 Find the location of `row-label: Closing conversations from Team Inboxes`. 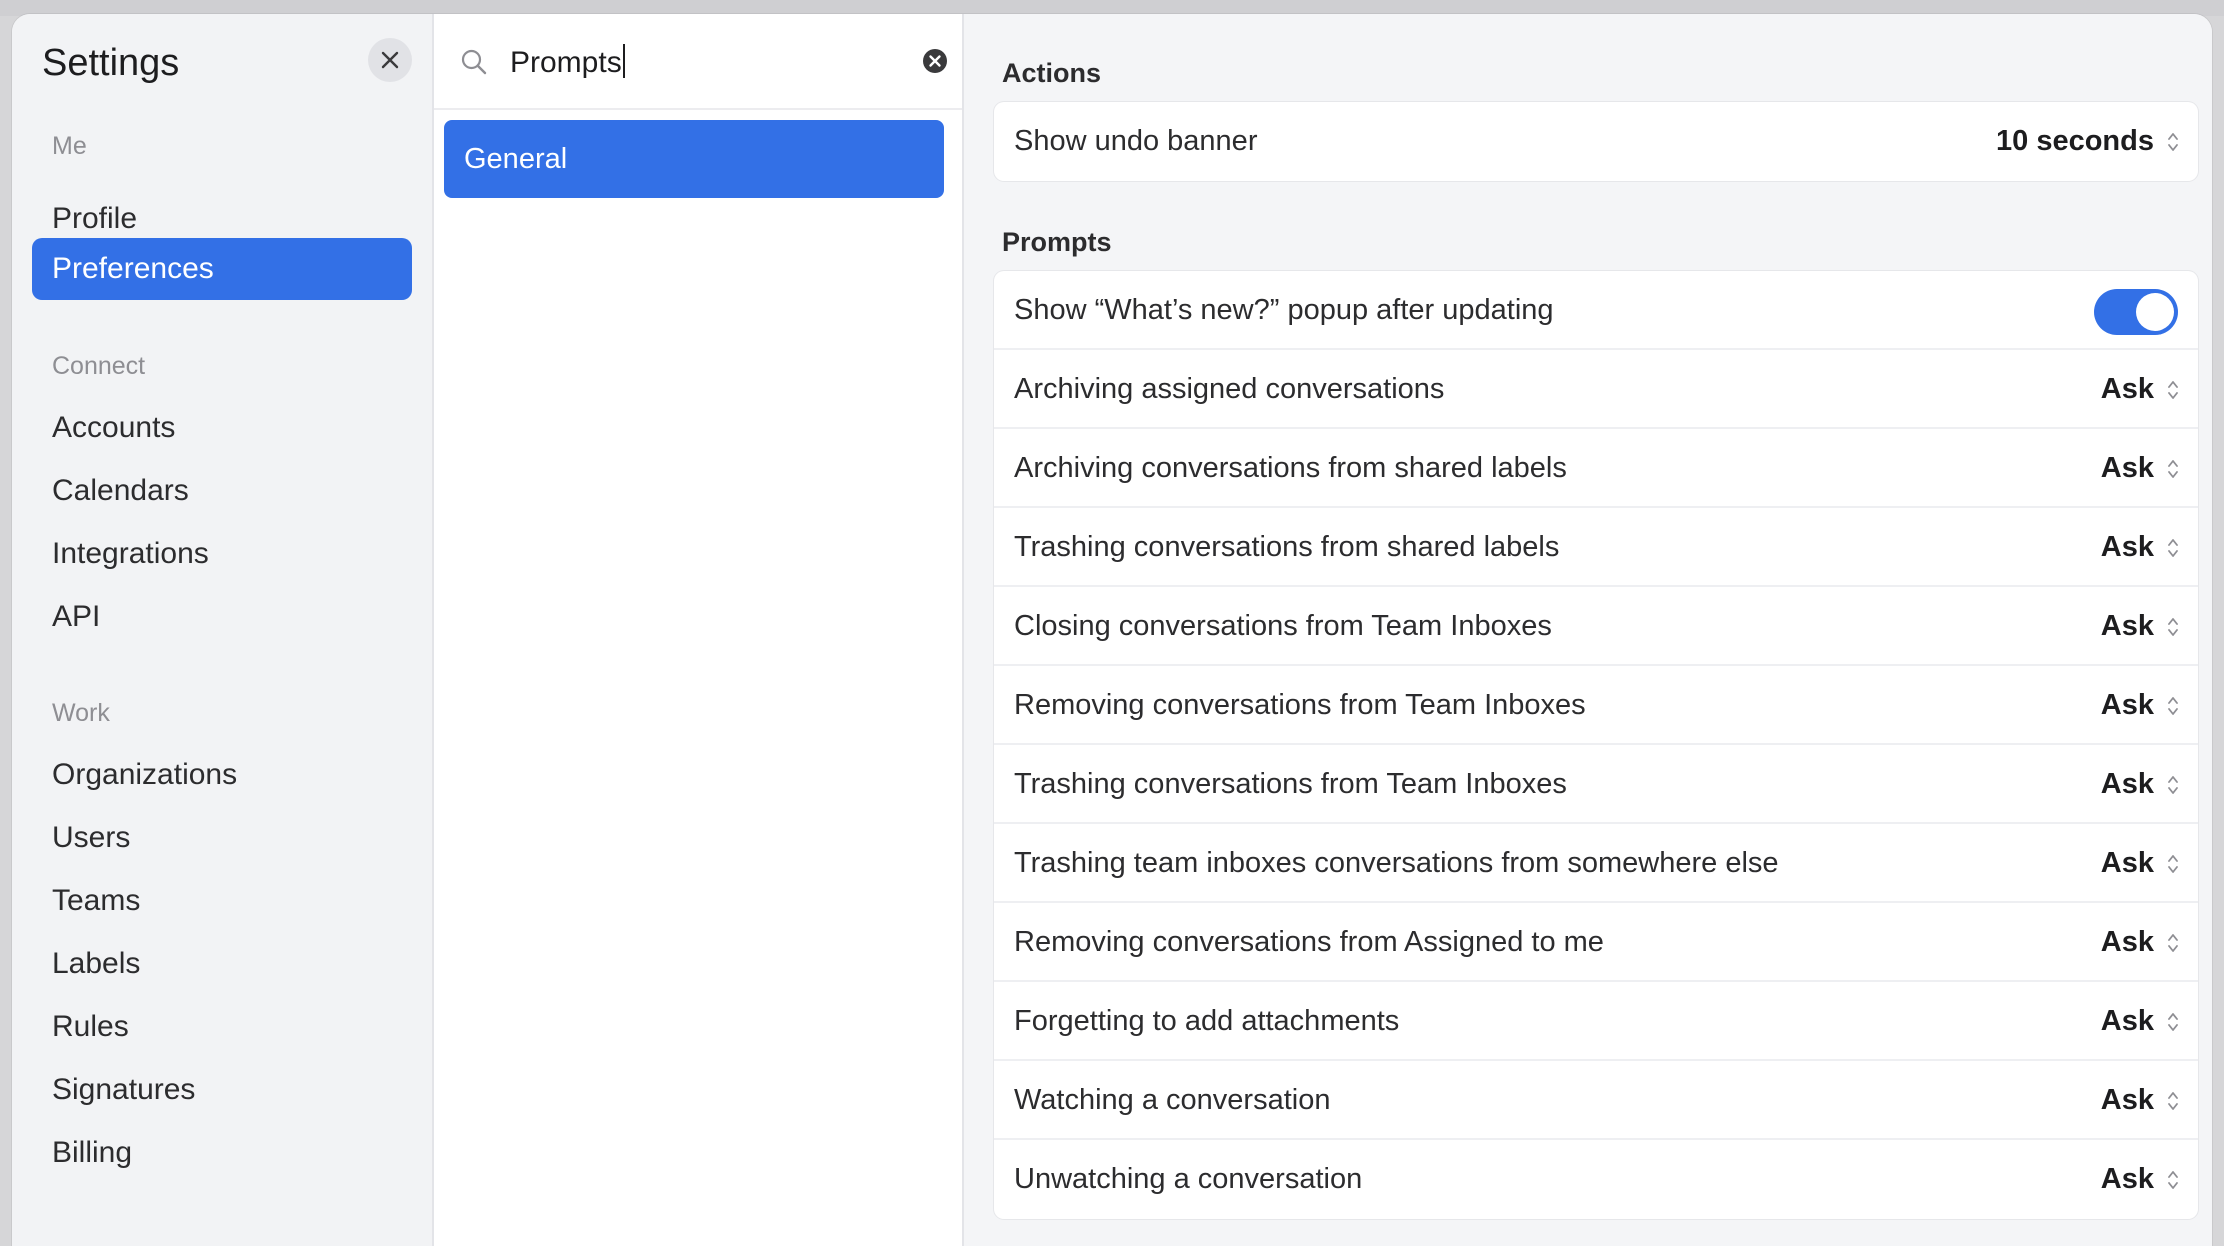

row-label: Closing conversations from Team Inboxes is located at coordinates (1283, 626).